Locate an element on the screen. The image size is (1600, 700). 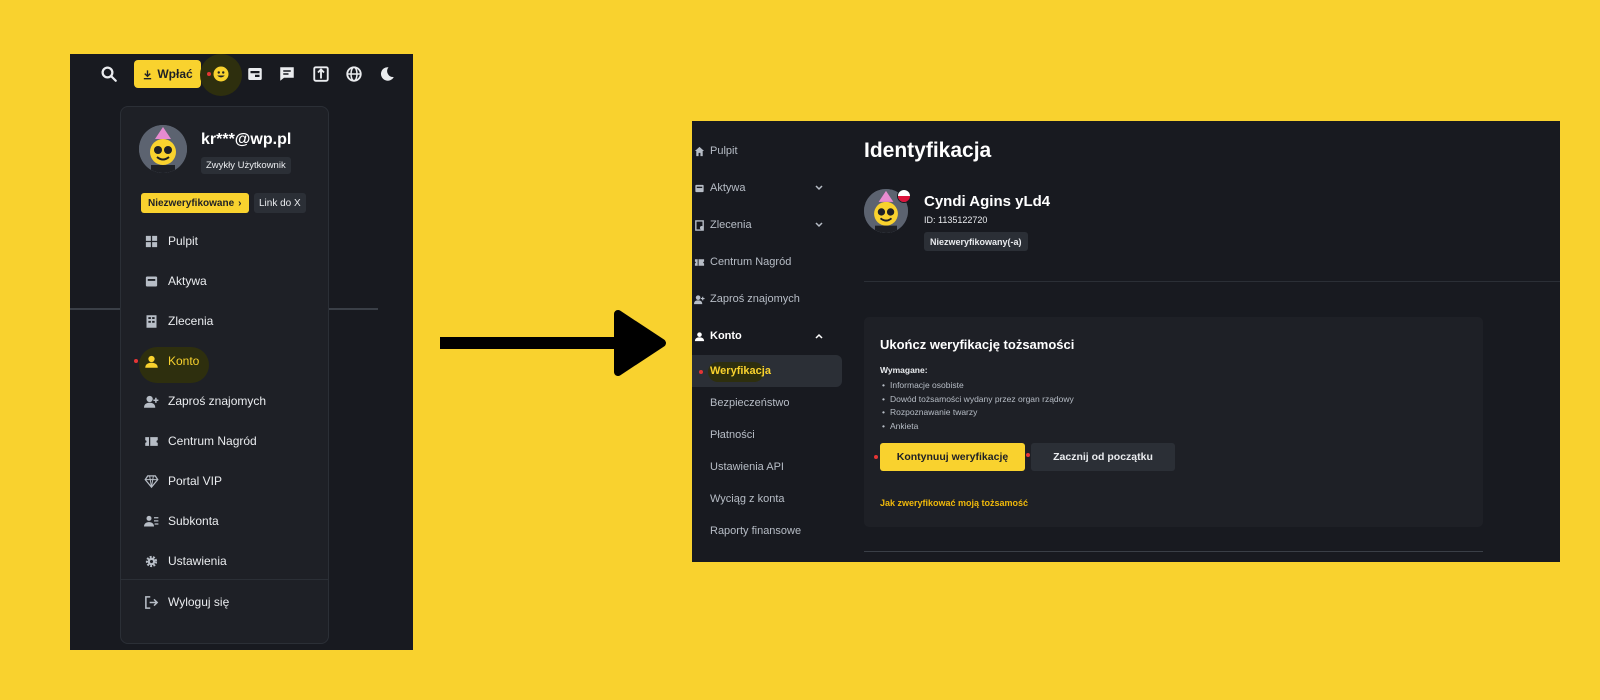
sidebar-subitem-raporty: Raporty finansowe is located at coordinates (767, 531).